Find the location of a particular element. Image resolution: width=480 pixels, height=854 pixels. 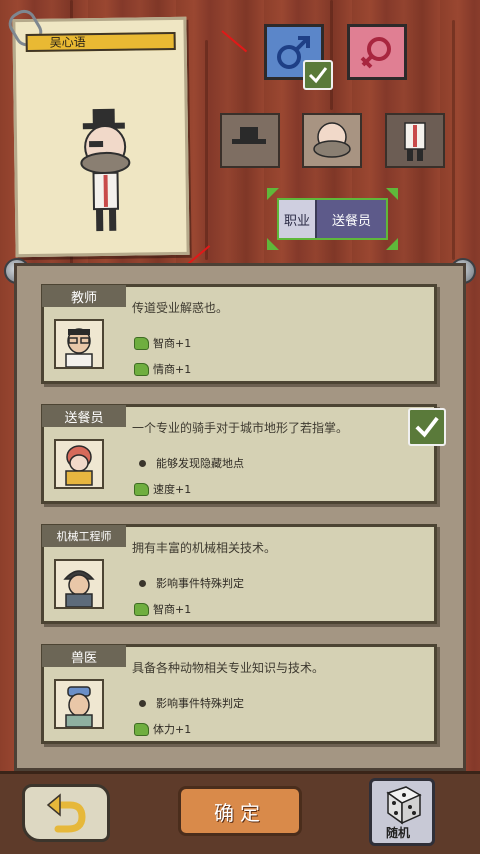

job-ability-line: 能够发现隐藏地点 is located at coordinates (189, 463).